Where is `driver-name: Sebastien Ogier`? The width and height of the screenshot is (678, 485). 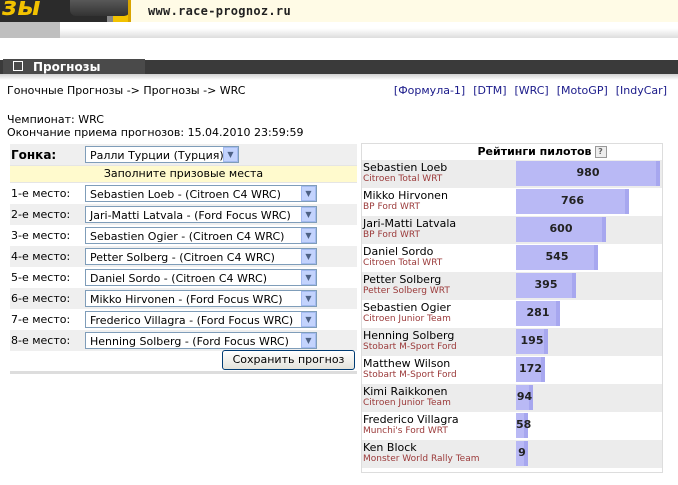 driver-name: Sebastien Ogier is located at coordinates (407, 307).